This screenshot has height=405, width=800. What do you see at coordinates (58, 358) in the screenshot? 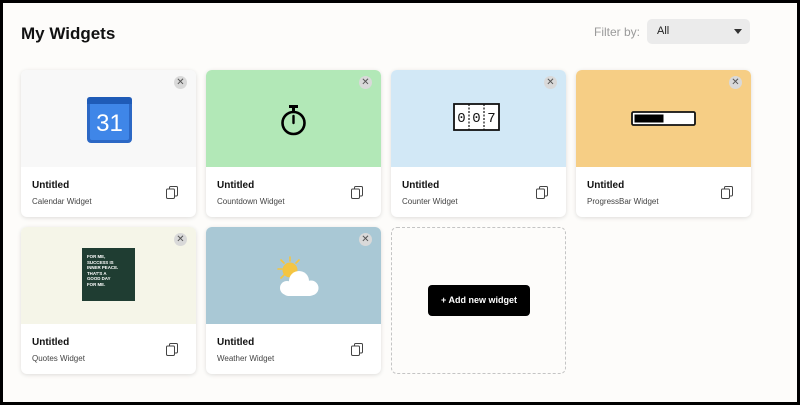
I see `widget-type: Quotes Widget` at bounding box center [58, 358].